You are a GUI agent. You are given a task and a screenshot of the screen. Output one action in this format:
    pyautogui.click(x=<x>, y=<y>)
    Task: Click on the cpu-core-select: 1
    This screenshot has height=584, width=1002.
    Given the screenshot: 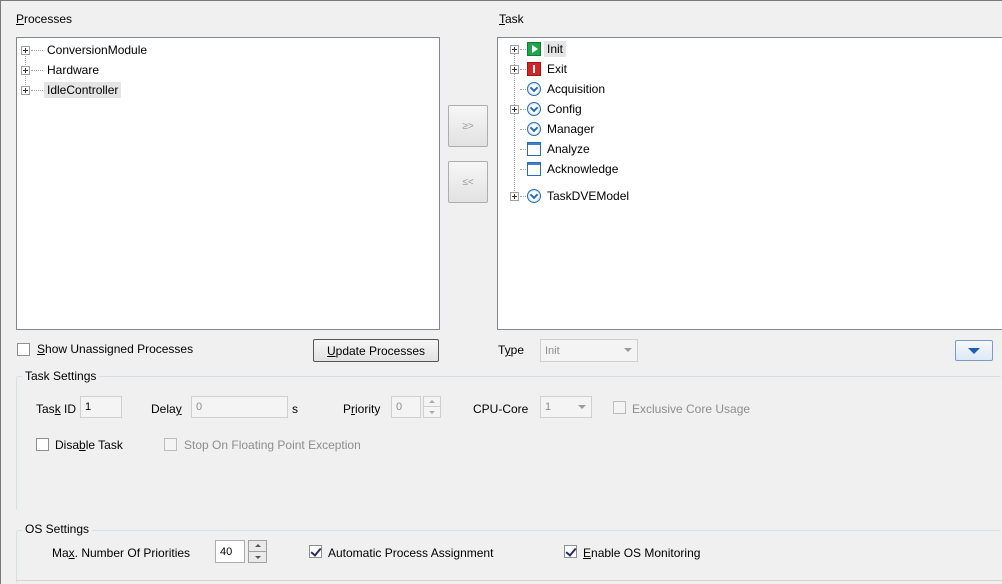 What is the action you would take?
    pyautogui.click(x=566, y=407)
    